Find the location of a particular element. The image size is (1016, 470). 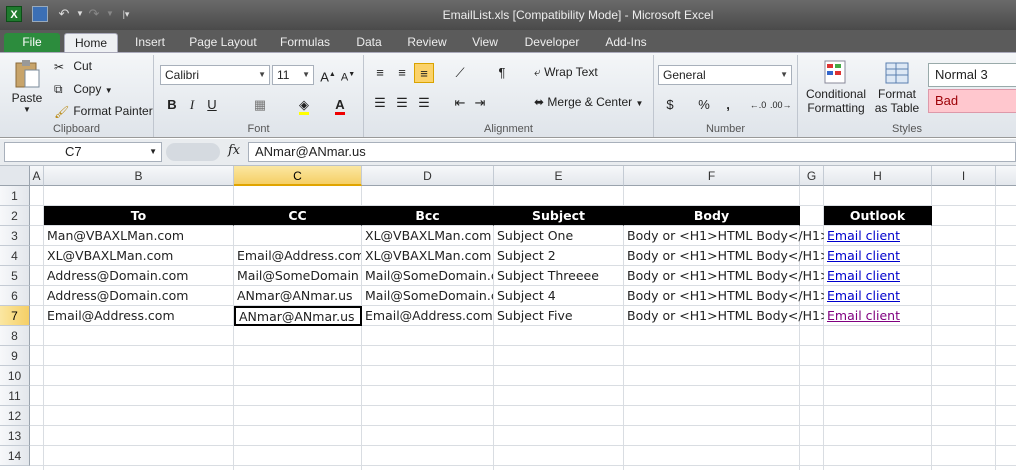

cell-h2-header-outlook: Outlook is located at coordinates (878, 216).